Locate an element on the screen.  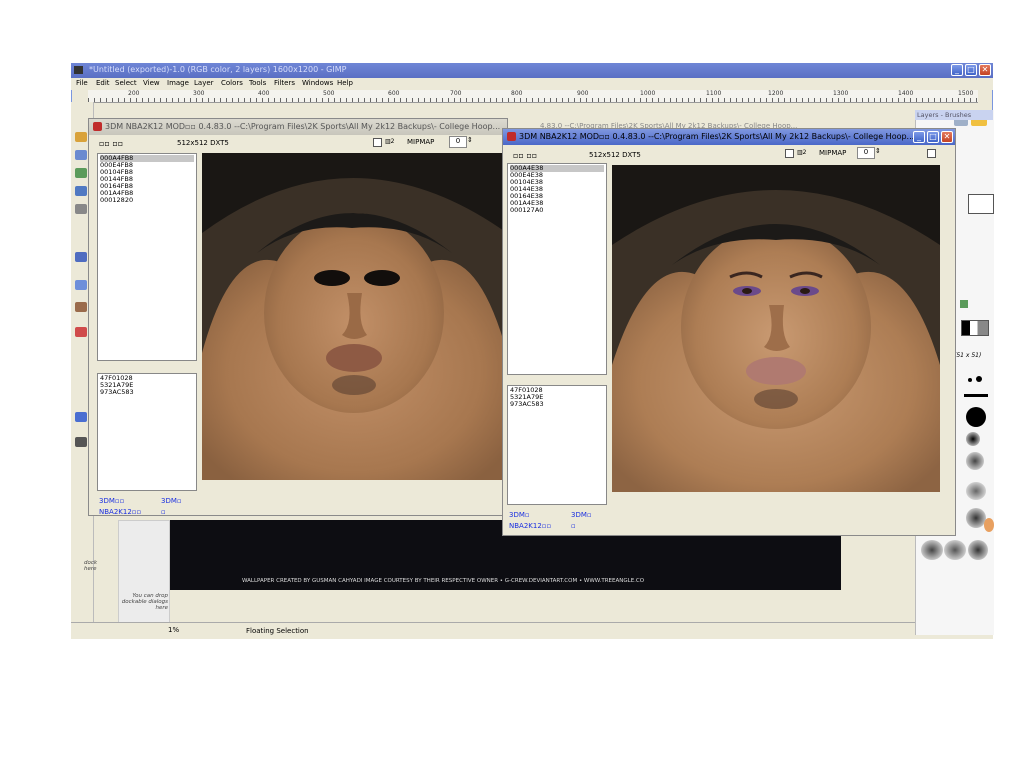
texture-preview-right is located at coordinates (776, 328).